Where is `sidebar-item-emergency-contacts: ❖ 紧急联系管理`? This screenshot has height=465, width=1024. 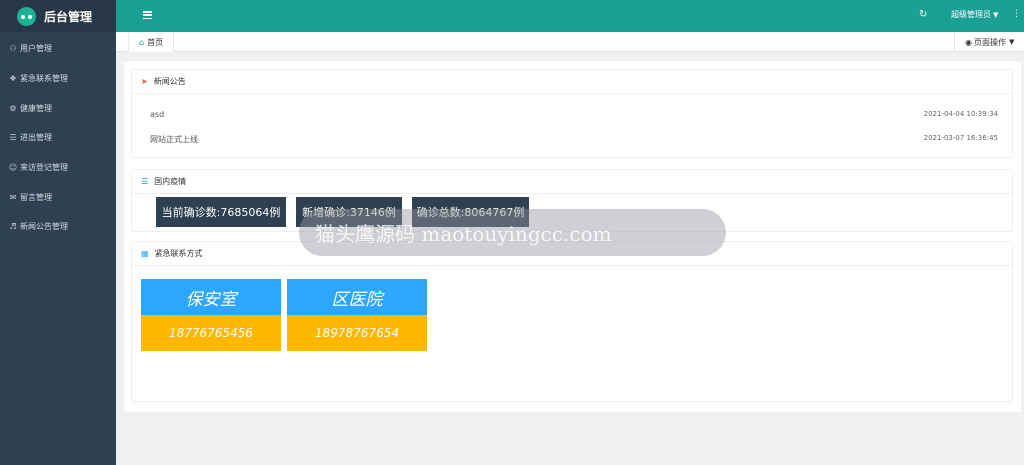 sidebar-item-emergency-contacts: ❖ 紧急联系管理 is located at coordinates (58, 79).